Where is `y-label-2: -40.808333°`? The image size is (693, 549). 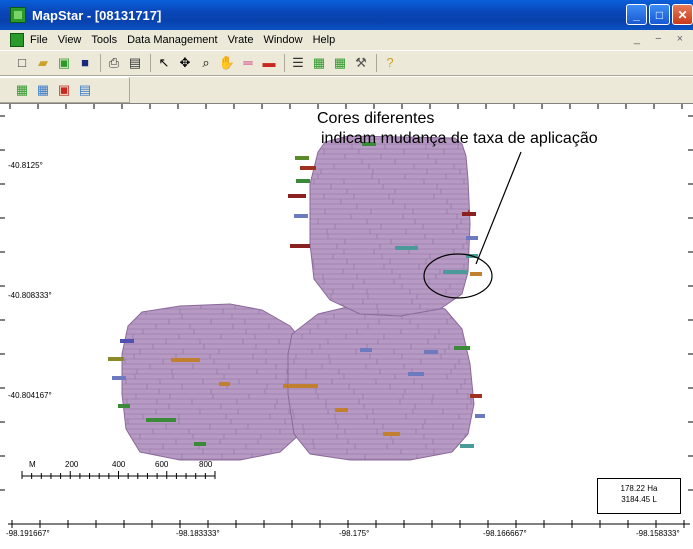 y-label-2: -40.808333° is located at coordinates (30, 295).